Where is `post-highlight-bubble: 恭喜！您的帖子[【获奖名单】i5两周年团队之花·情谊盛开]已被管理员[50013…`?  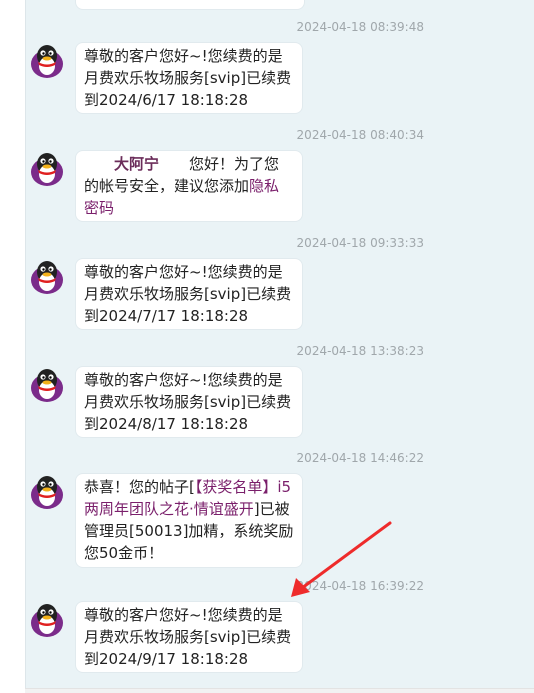 post-highlight-bubble: 恭喜！您的帖子[【获奖名单】i5两周年团队之花·情谊盛开]已被管理员[50013… is located at coordinates (189, 520).